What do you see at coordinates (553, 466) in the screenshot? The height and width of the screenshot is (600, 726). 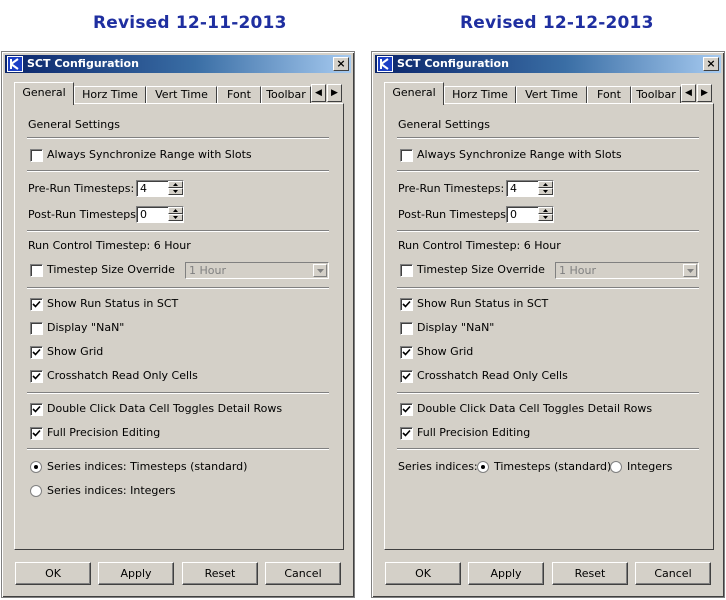 I see `series-timesteps-label: Timesteps (standard)` at bounding box center [553, 466].